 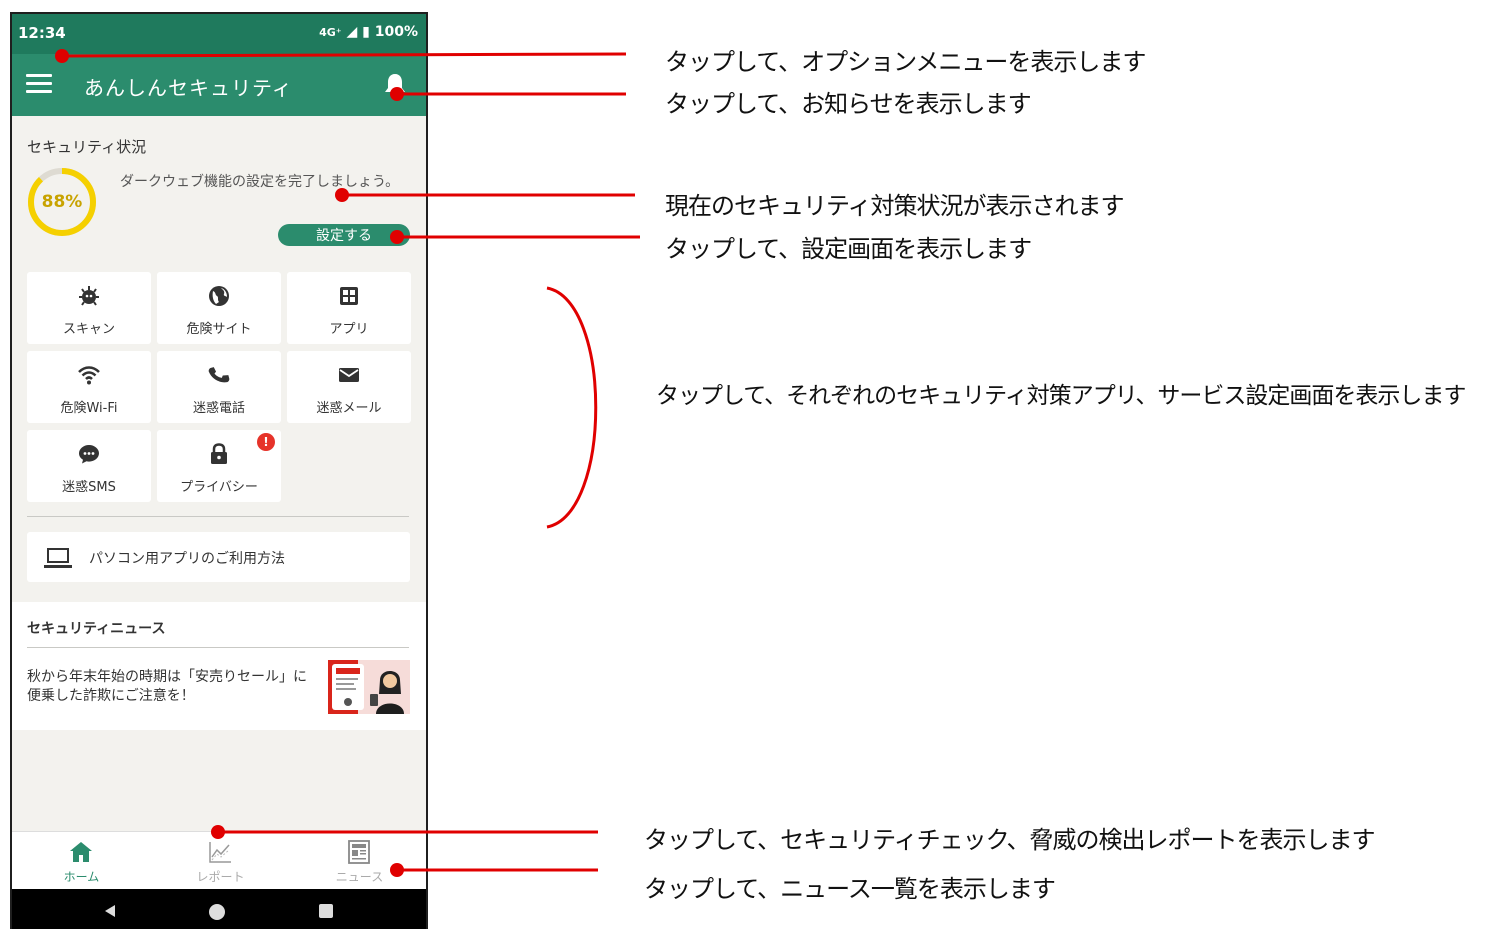 What do you see at coordinates (1061, 396) in the screenshot?
I see `annotation-tiles: タップして、それぞれのセキュリティ対策アプリ、サービス設定画面を表示します` at bounding box center [1061, 396].